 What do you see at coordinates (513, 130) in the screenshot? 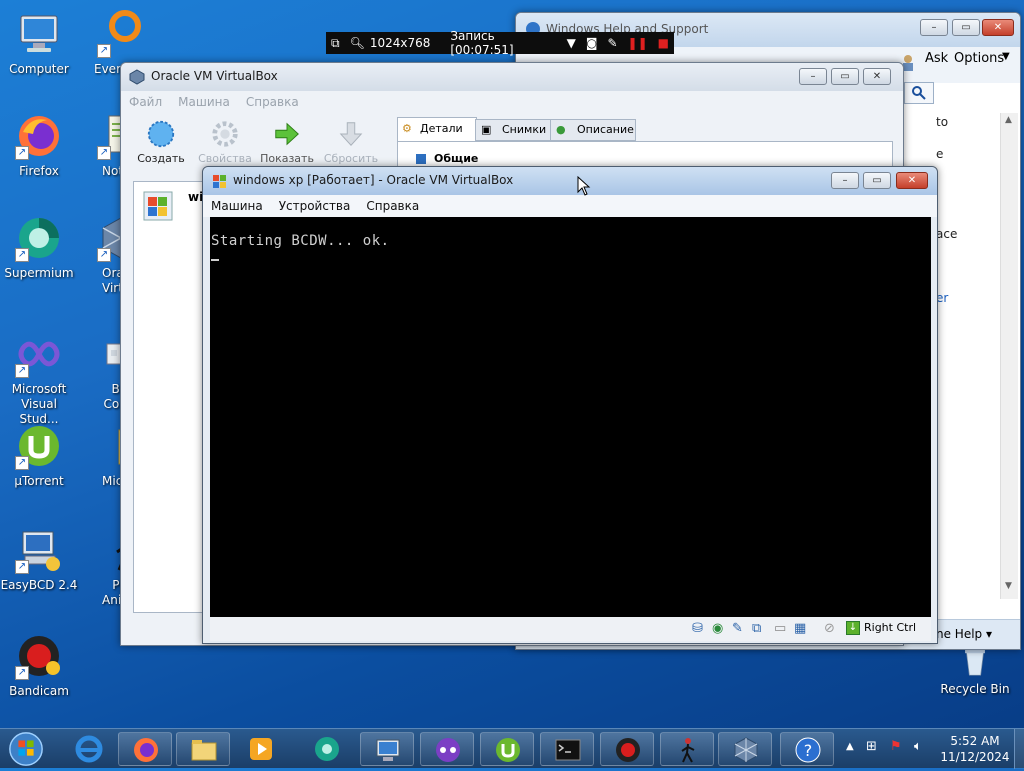
I see `tab-snapshots: ▣ Снимки` at bounding box center [513, 130].